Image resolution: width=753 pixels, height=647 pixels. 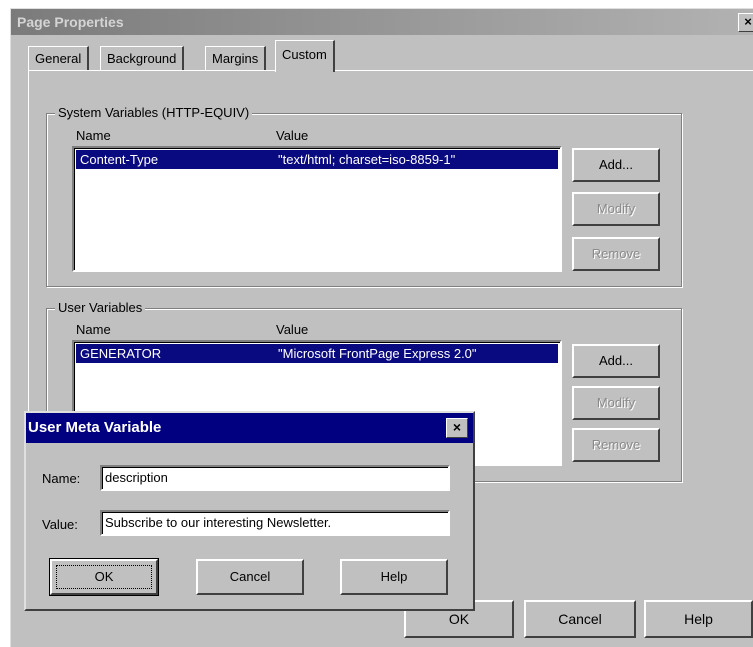 What do you see at coordinates (580, 619) in the screenshot?
I see `cancel-button: Cancel` at bounding box center [580, 619].